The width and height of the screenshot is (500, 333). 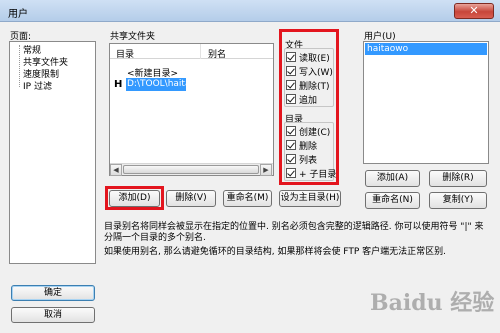 What do you see at coordinates (311, 145) in the screenshot?
I see `checkbox-dir-delete: 删除` at bounding box center [311, 145].